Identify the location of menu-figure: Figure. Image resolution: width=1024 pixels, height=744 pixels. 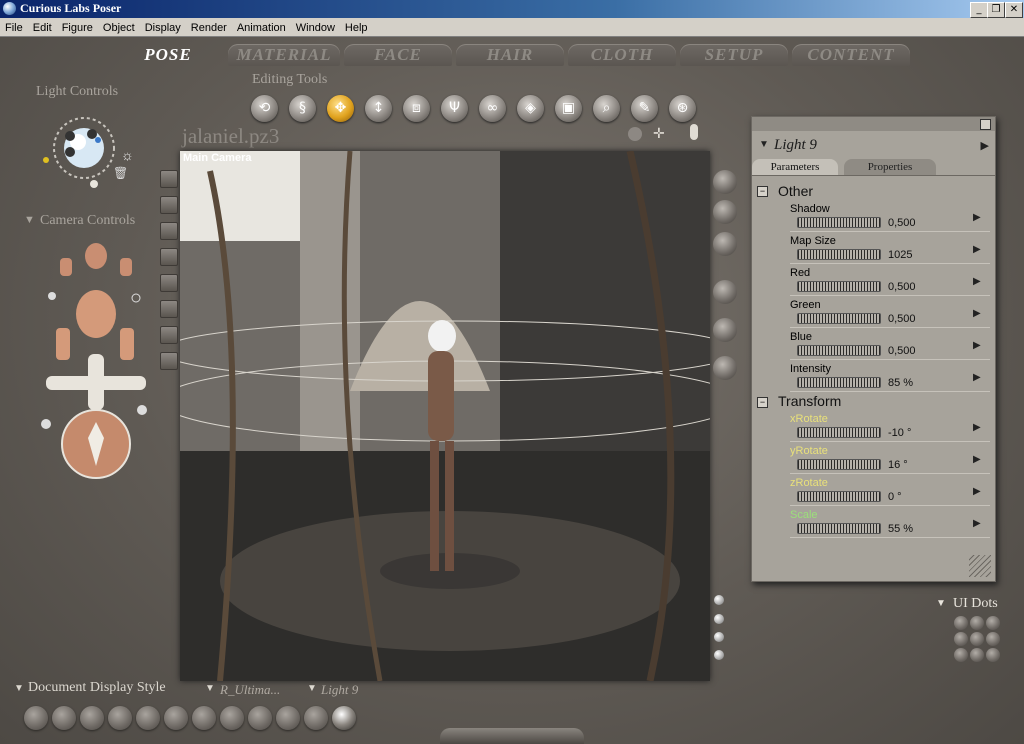
(77, 27).